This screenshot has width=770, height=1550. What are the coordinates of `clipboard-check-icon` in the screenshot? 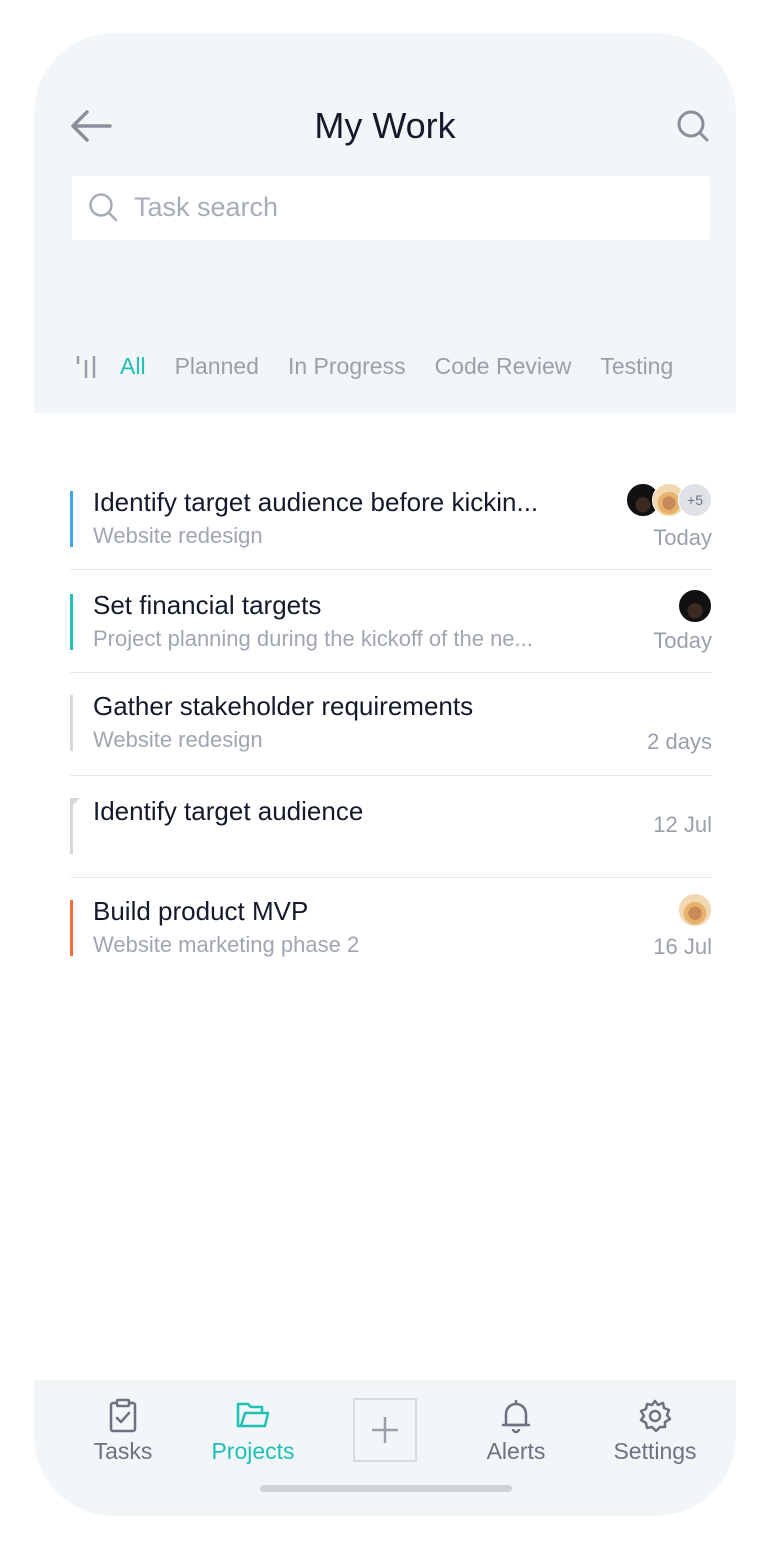 It's located at (123, 1415).